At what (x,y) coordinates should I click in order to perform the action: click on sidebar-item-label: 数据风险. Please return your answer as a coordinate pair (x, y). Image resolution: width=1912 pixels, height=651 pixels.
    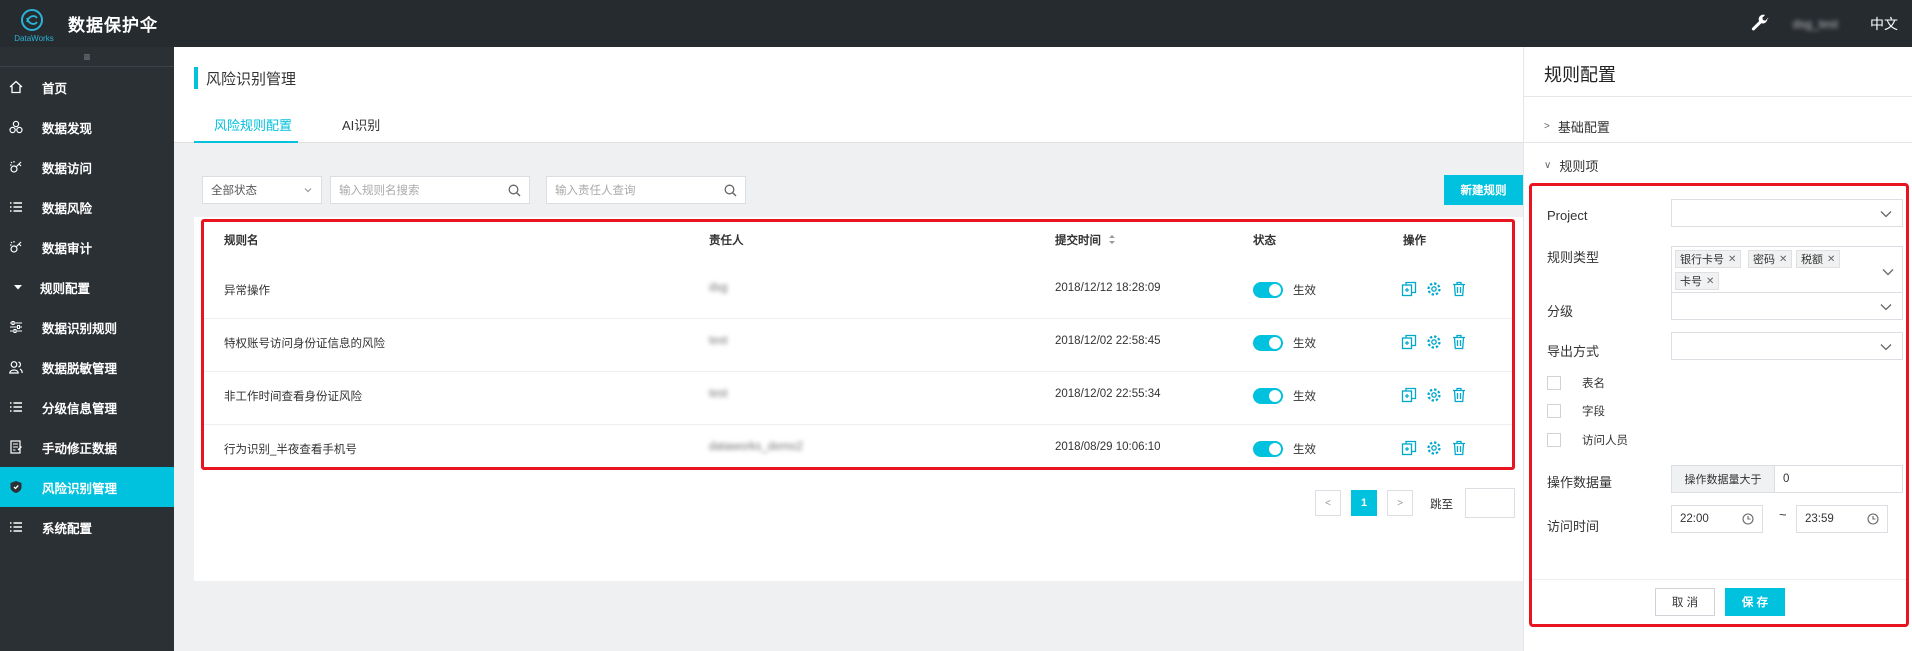
    Looking at the image, I should click on (67, 208).